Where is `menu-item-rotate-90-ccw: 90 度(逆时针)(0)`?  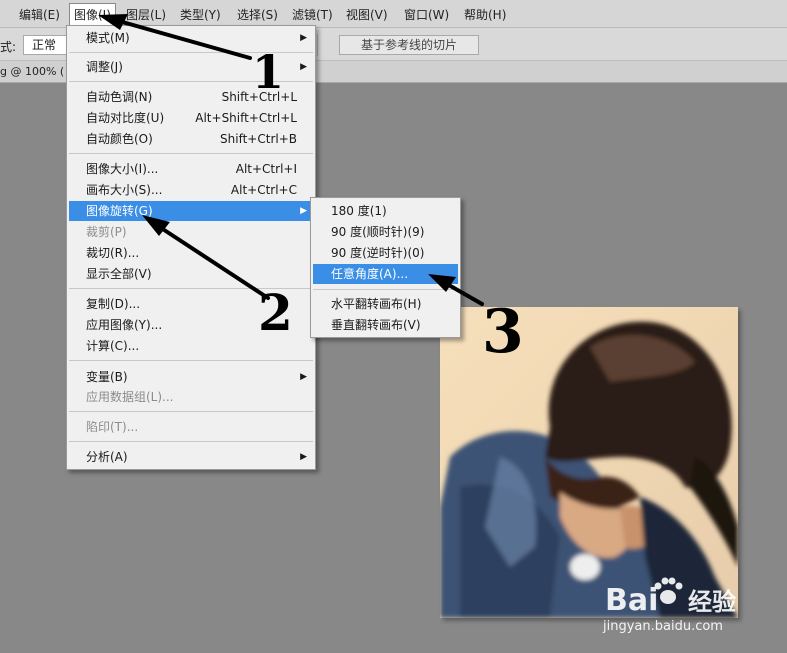 menu-item-rotate-90-ccw: 90 度(逆时针)(0) is located at coordinates (385, 253).